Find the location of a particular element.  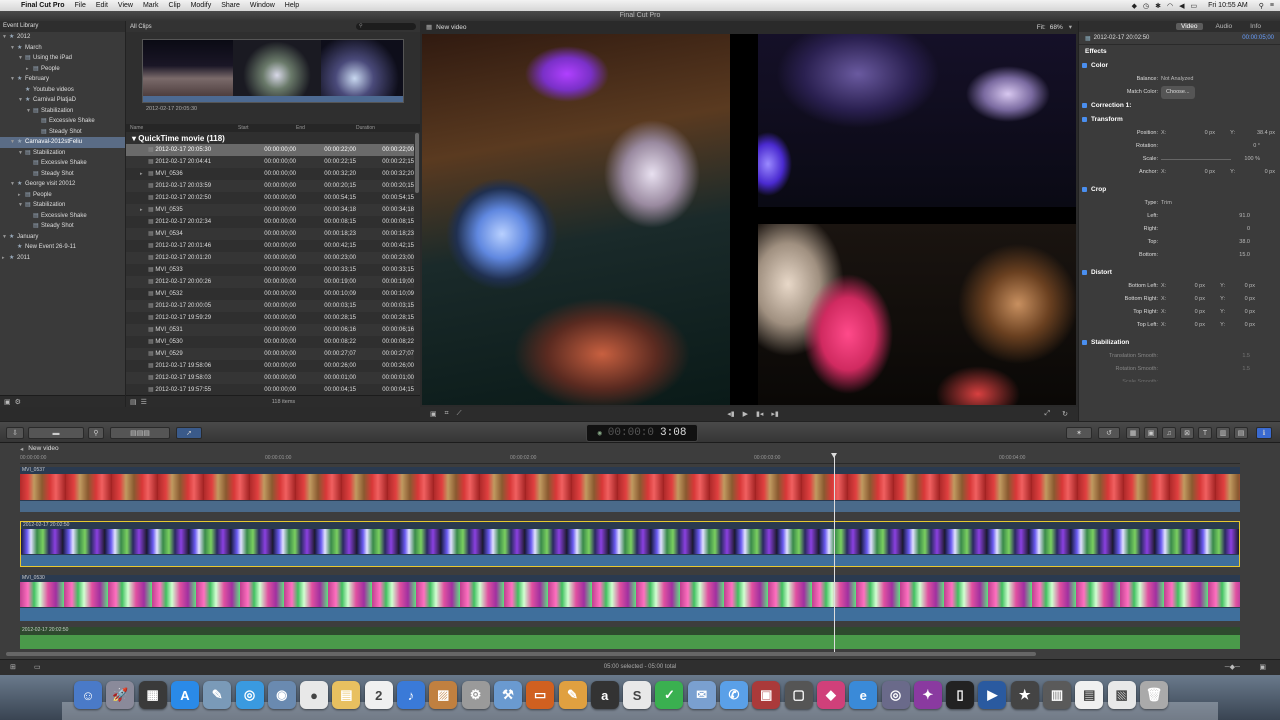

themes-button: ▤ is located at coordinates (1241, 433).